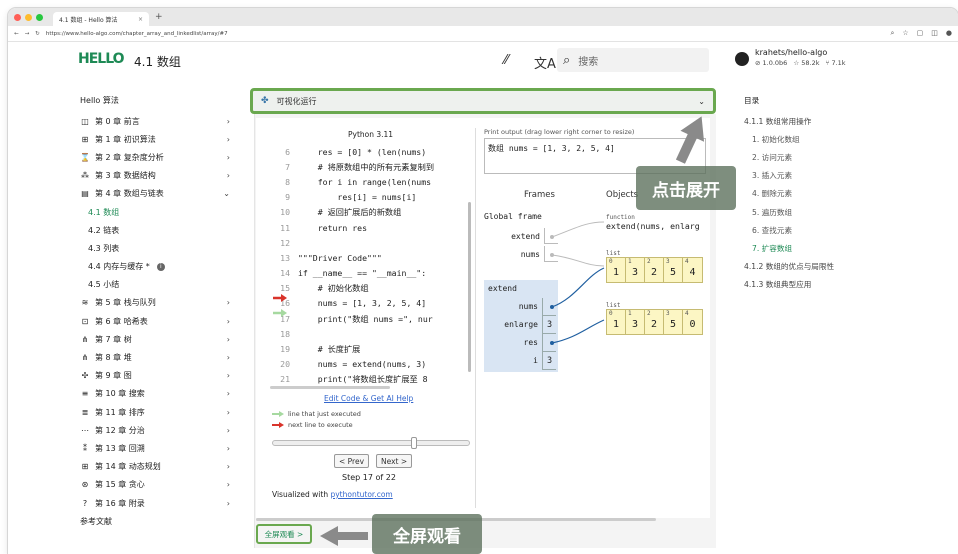 Image resolution: width=958 pixels, height=554 pixels. What do you see at coordinates (85, 448) in the screenshot?
I see `chapter-icon: ⁑` at bounding box center [85, 448].